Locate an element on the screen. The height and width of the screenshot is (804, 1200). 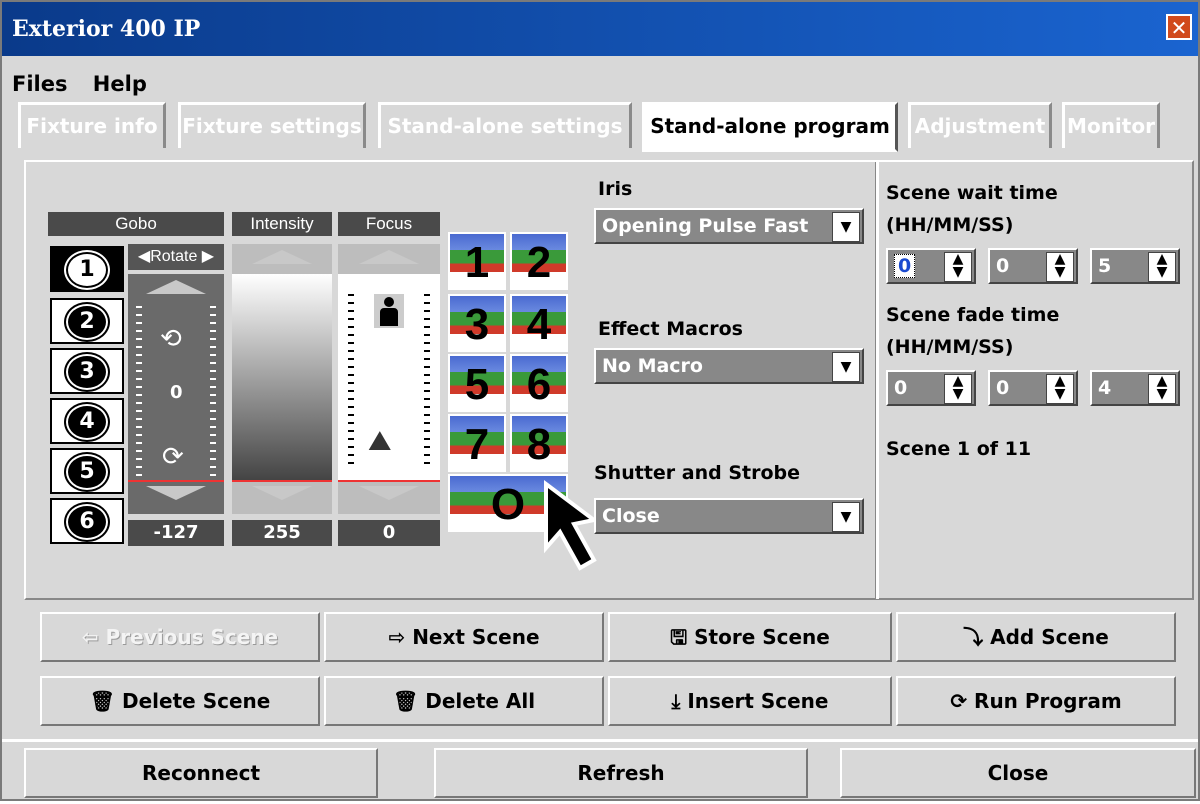
far-focus-mountain-icon: ⛰ is located at coordinates (380, 440).